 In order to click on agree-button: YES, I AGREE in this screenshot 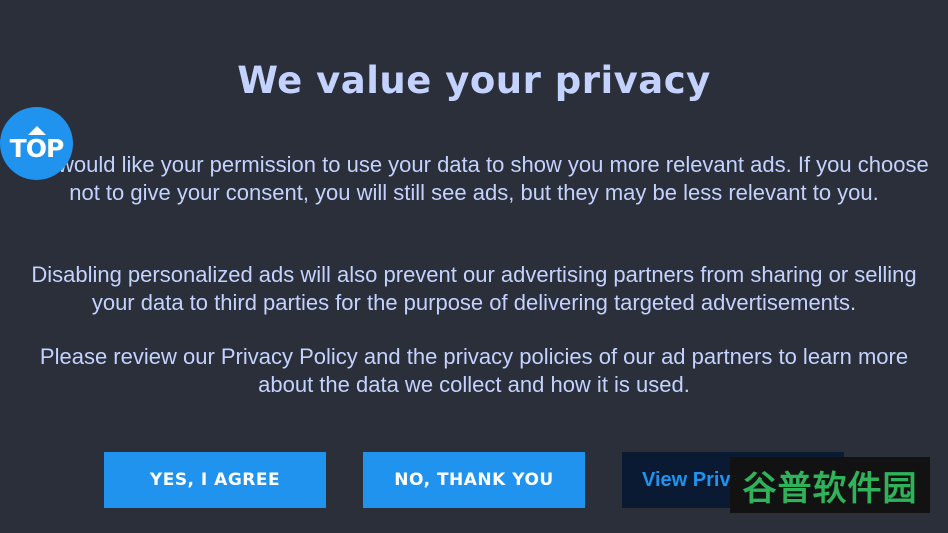, I will do `click(215, 480)`.